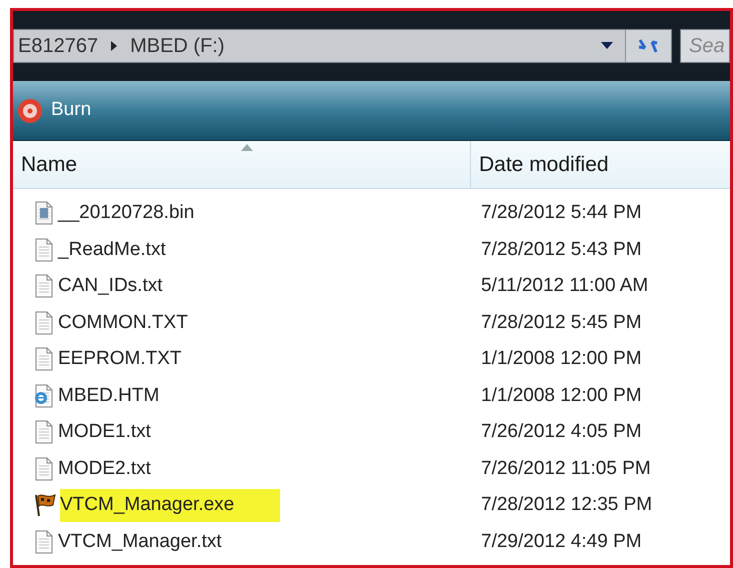 The width and height of the screenshot is (733, 568). What do you see at coordinates (564, 286) in the screenshot?
I see `date-modified: 5/11/2012 11:00 AM` at bounding box center [564, 286].